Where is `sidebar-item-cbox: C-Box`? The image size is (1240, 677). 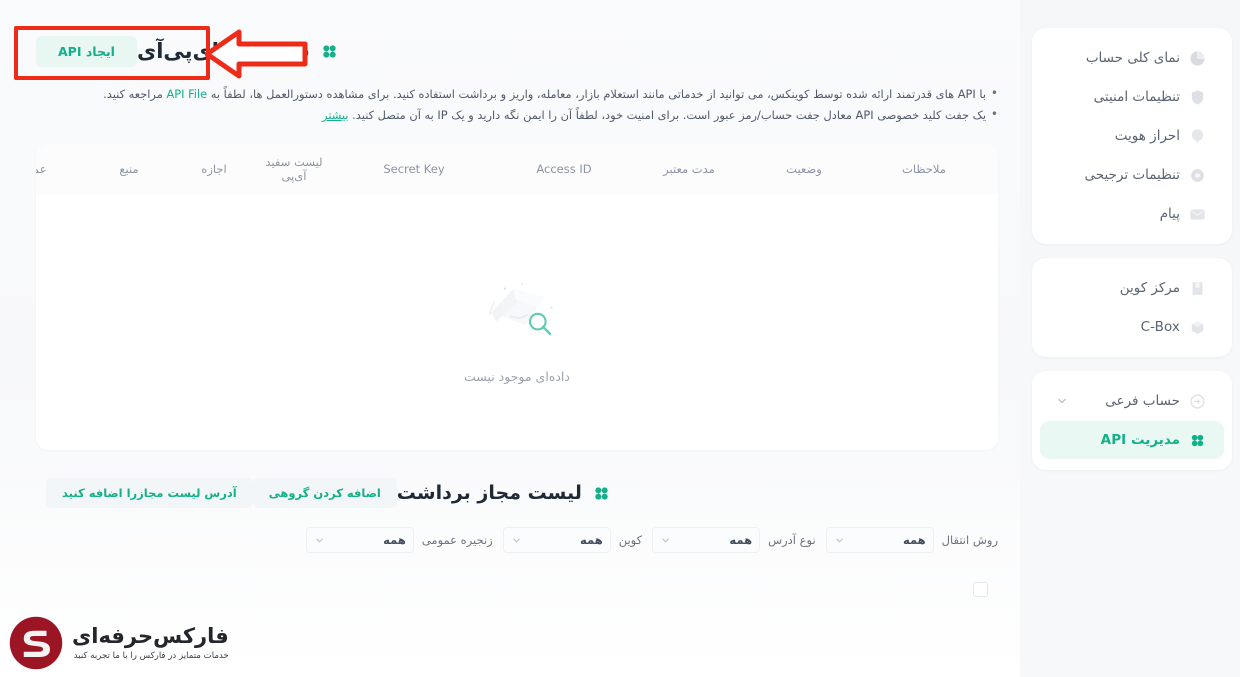 sidebar-item-cbox: C-Box is located at coordinates (1132, 327).